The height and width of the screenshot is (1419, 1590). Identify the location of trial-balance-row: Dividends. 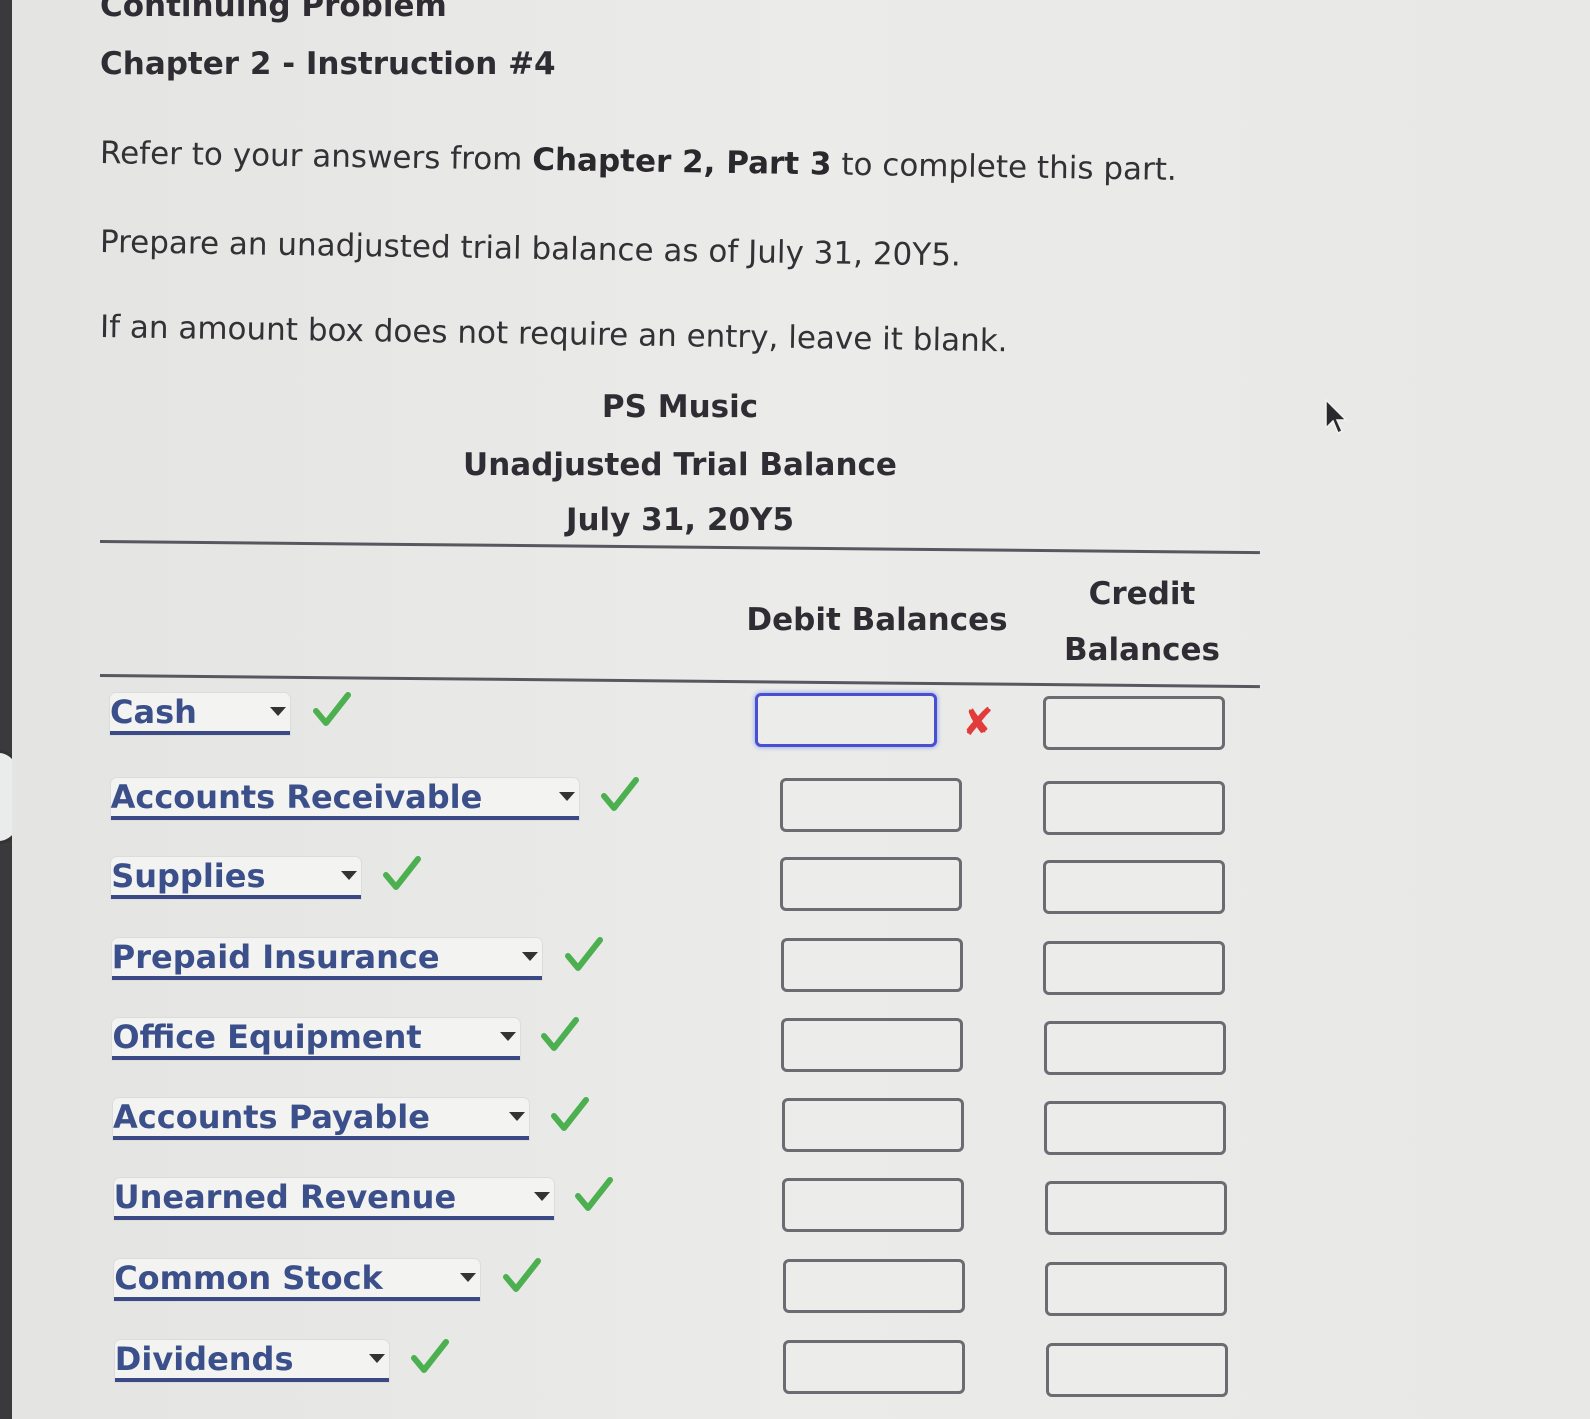
(662, 1369).